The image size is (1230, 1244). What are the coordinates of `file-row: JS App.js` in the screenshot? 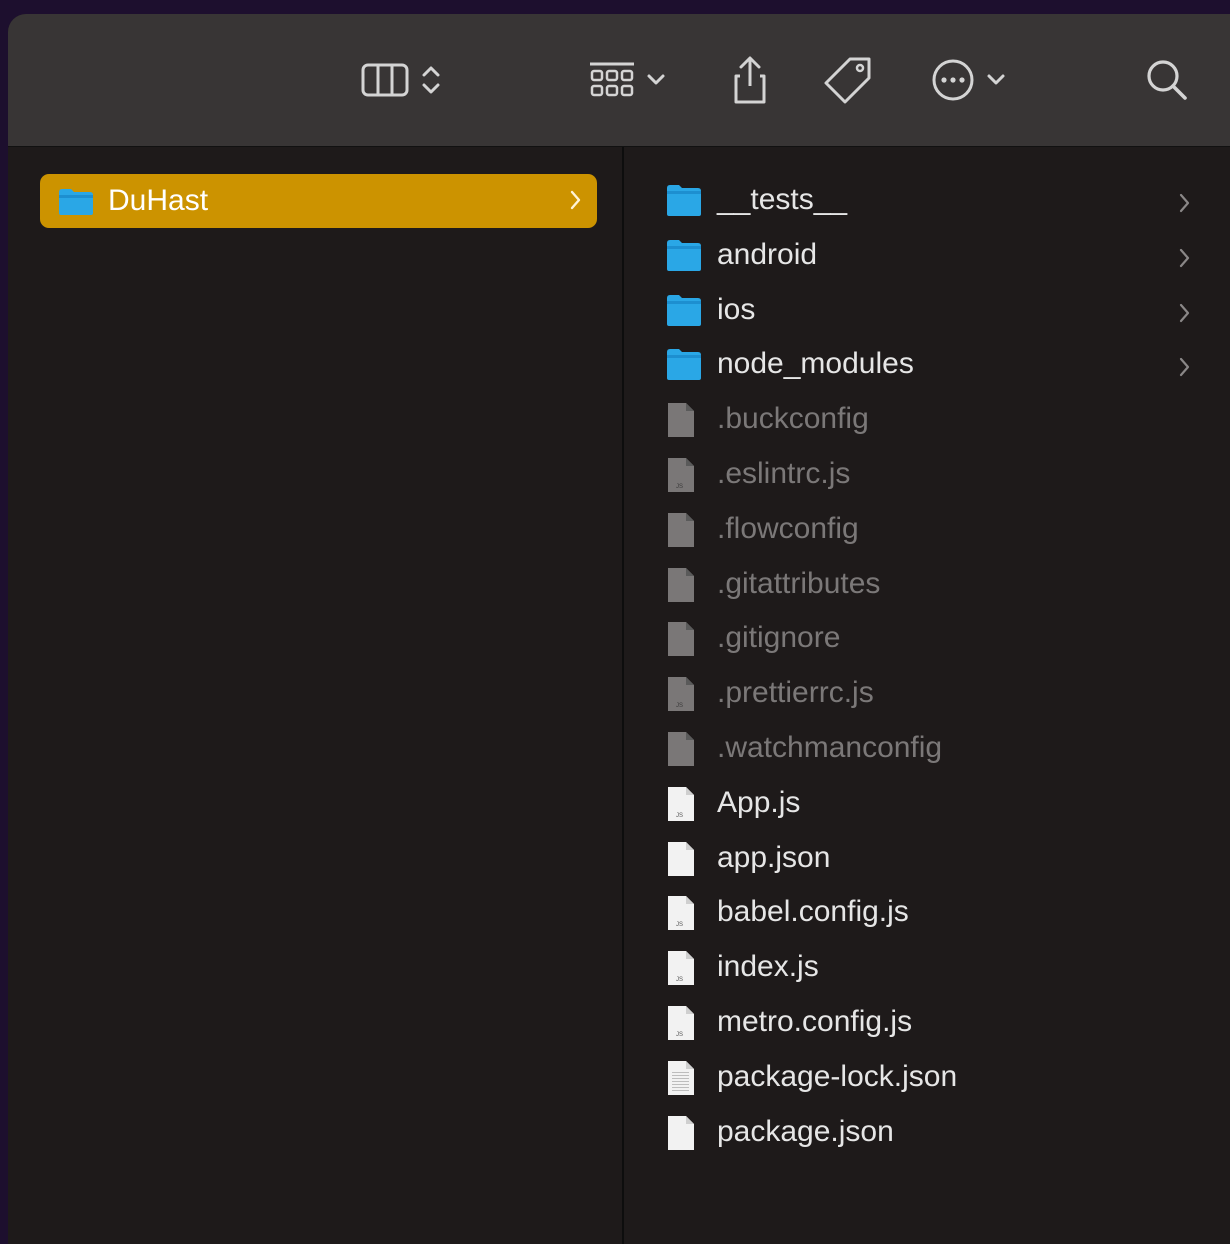 It's located at (924, 803).